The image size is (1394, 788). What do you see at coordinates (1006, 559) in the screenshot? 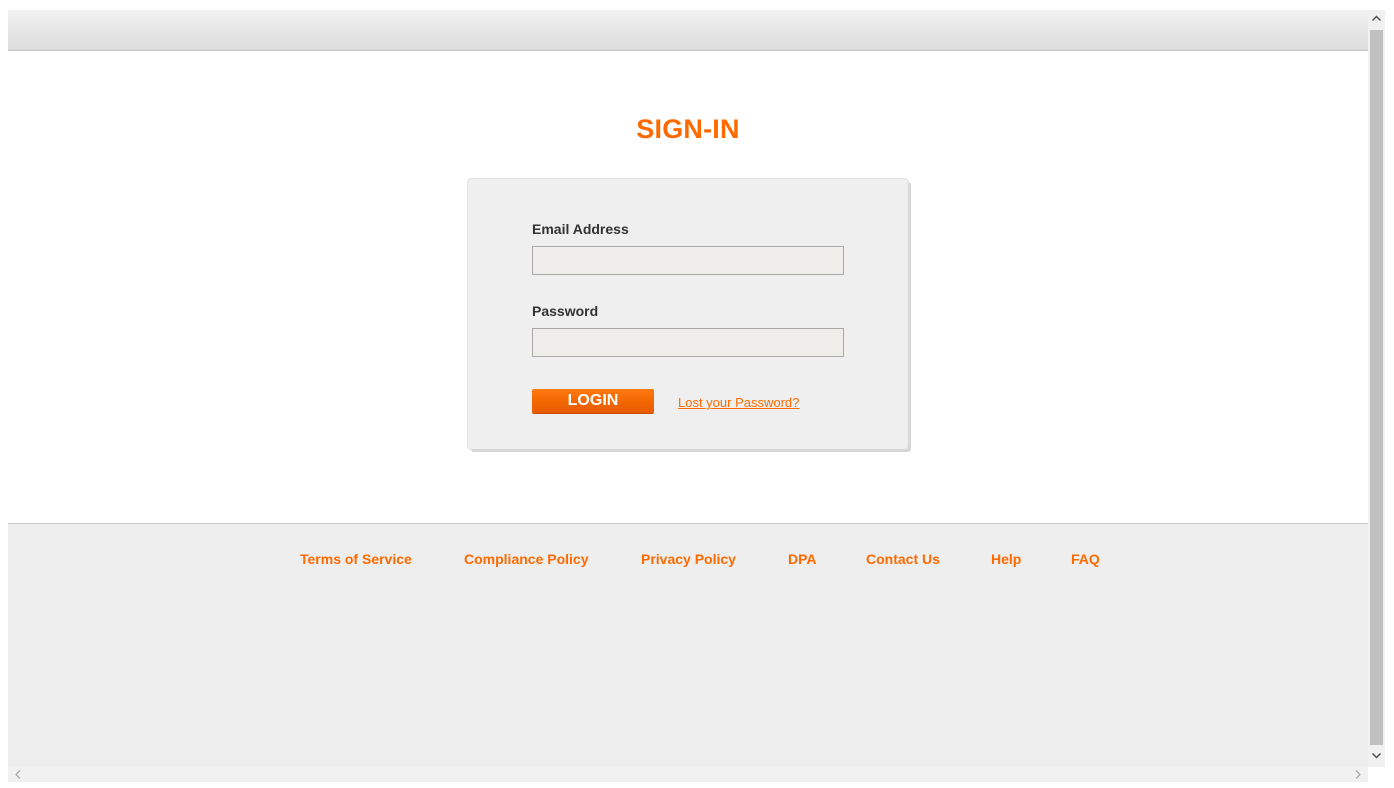
I see `footer-link-help: Help` at bounding box center [1006, 559].